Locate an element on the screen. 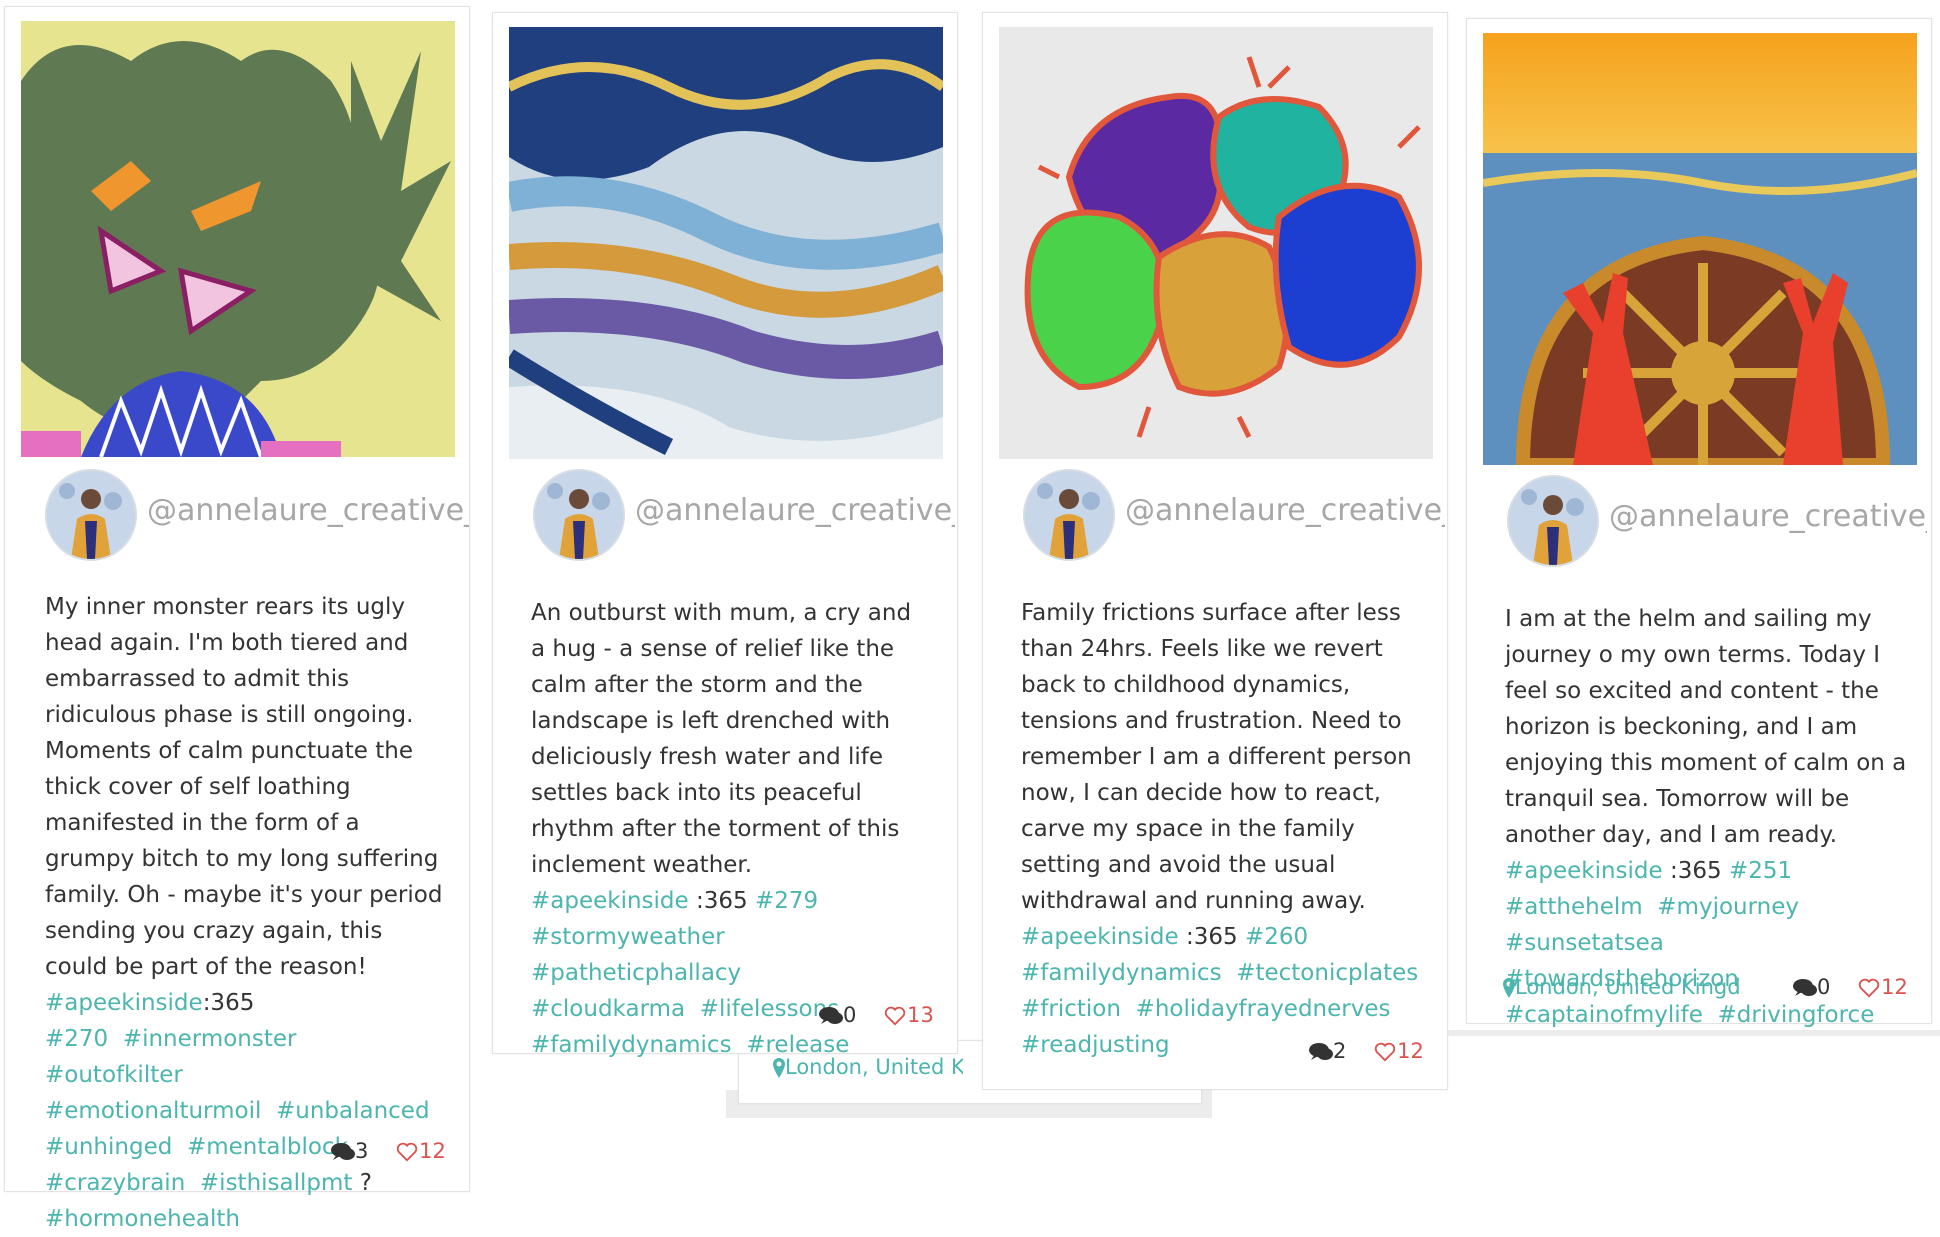 The image size is (1940, 1237). hashtag: #isthisallpmt is located at coordinates (276, 1183).